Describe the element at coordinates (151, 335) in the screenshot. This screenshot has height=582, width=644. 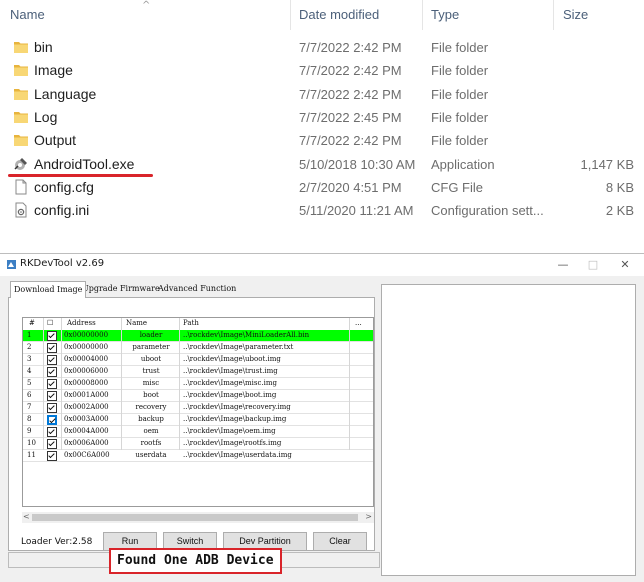
I see `row-name: loader` at that location.